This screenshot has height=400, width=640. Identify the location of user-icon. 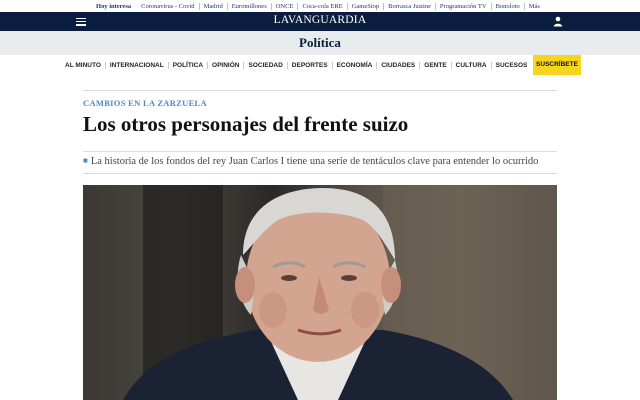
(558, 21).